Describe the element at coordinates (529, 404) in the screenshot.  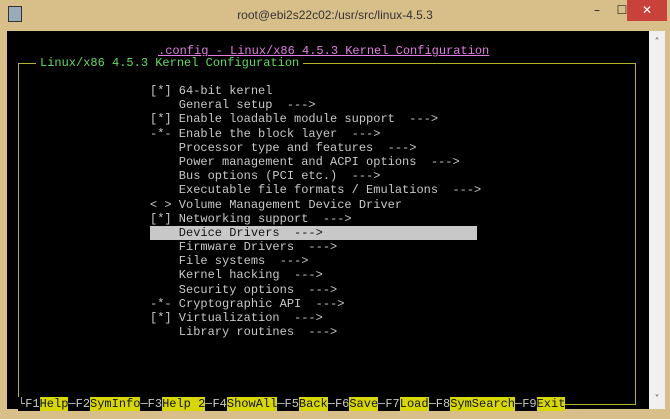
I see `fkey-key: F9` at that location.